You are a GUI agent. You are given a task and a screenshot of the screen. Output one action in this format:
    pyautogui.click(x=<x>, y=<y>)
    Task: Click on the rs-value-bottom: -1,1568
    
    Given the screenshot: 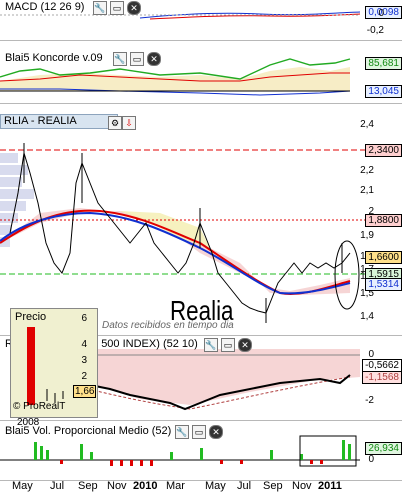 What is the action you would take?
    pyautogui.click(x=382, y=377)
    